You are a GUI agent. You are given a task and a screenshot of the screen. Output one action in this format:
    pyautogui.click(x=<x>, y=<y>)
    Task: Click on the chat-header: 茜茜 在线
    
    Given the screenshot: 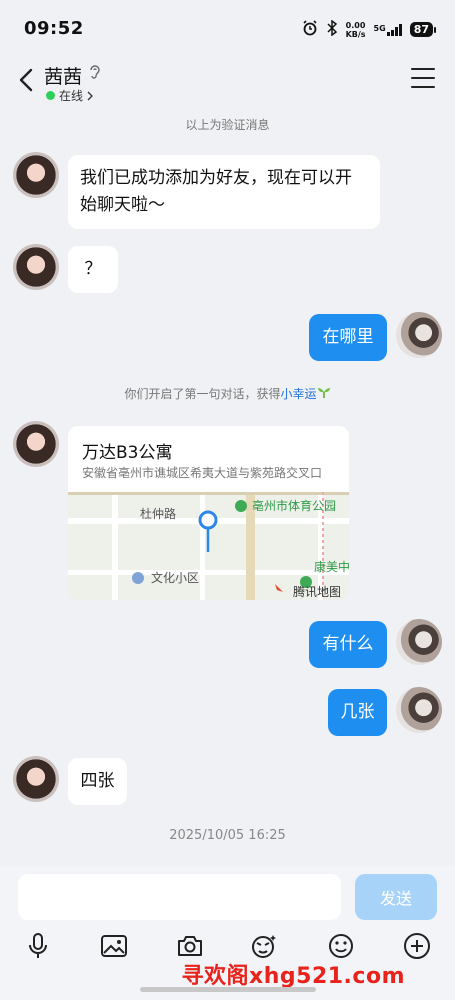 What is the action you would take?
    pyautogui.click(x=227, y=84)
    